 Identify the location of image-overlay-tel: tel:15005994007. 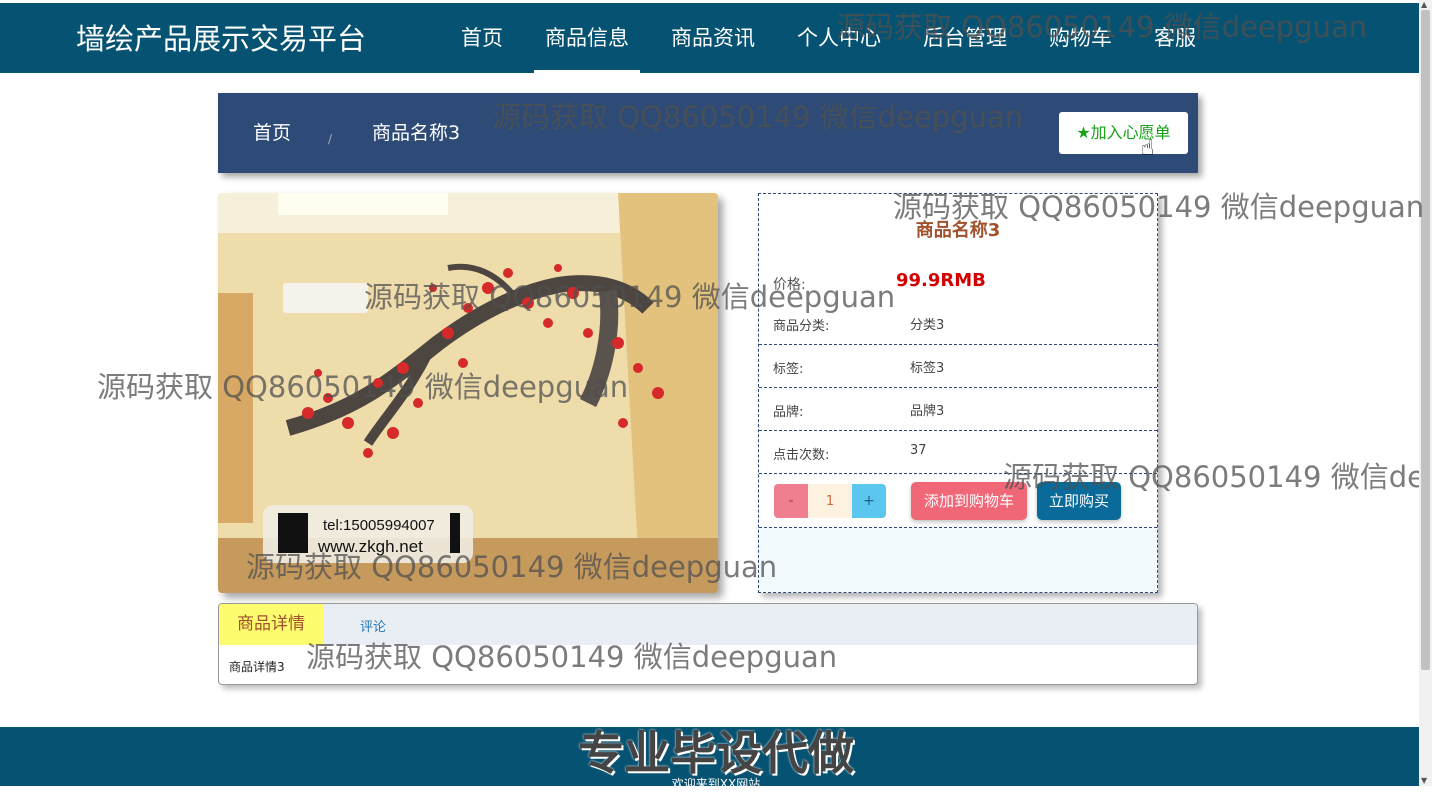
(379, 525).